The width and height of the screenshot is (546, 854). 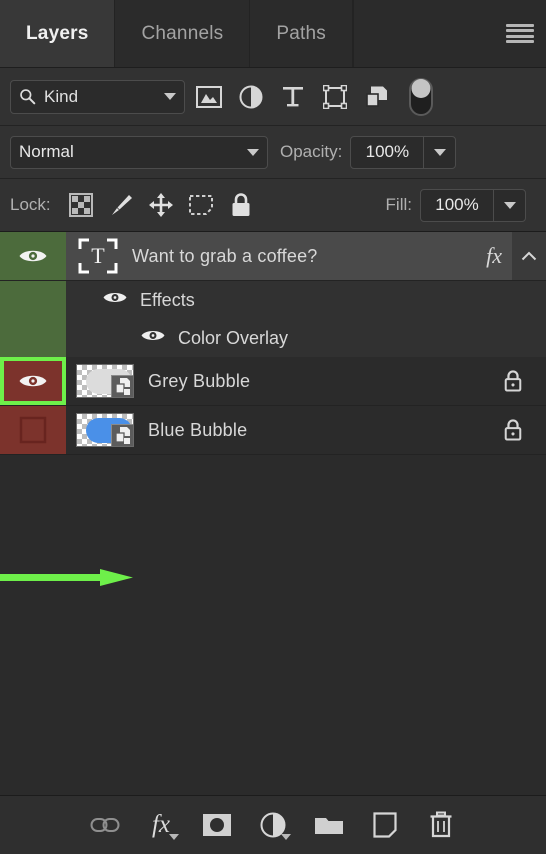 I want to click on fill-dropdown-arrow, so click(x=509, y=205).